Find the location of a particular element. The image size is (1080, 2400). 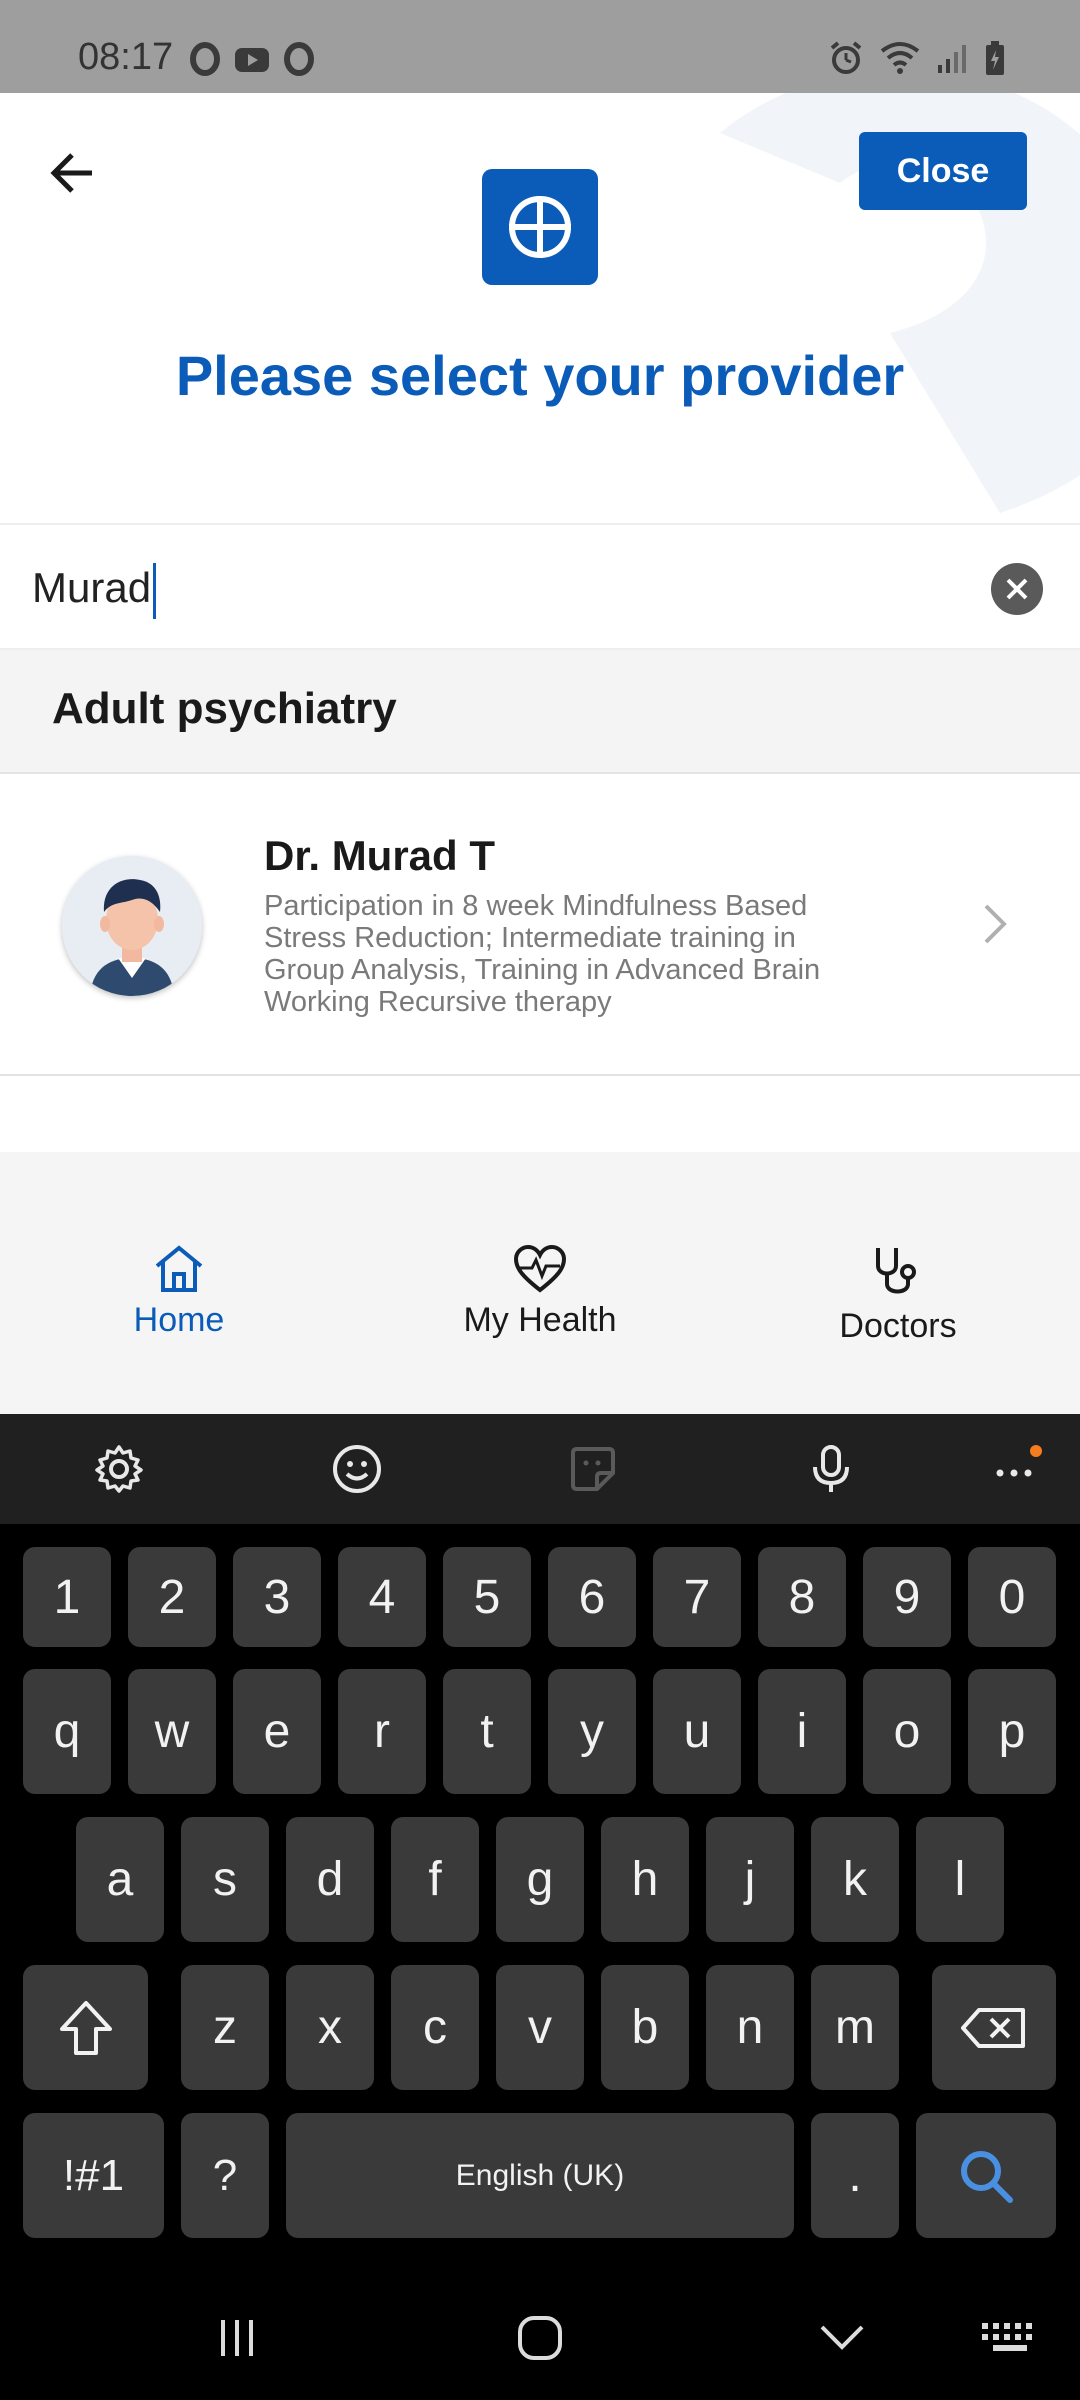

key-t: t is located at coordinates (487, 1731).